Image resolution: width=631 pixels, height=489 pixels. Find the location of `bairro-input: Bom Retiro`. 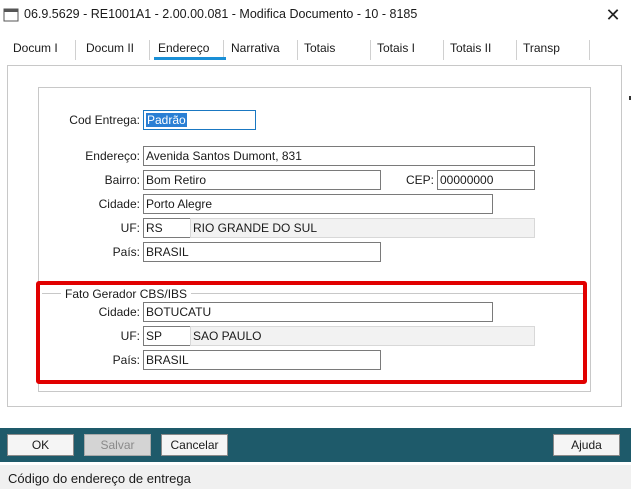

bairro-input: Bom Retiro is located at coordinates (262, 180).